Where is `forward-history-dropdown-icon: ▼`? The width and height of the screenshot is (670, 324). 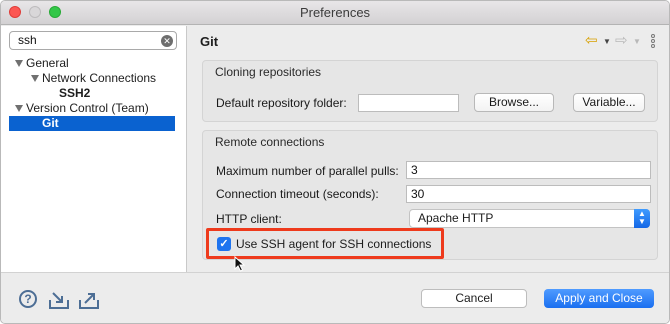
forward-history-dropdown-icon: ▼ is located at coordinates (637, 41).